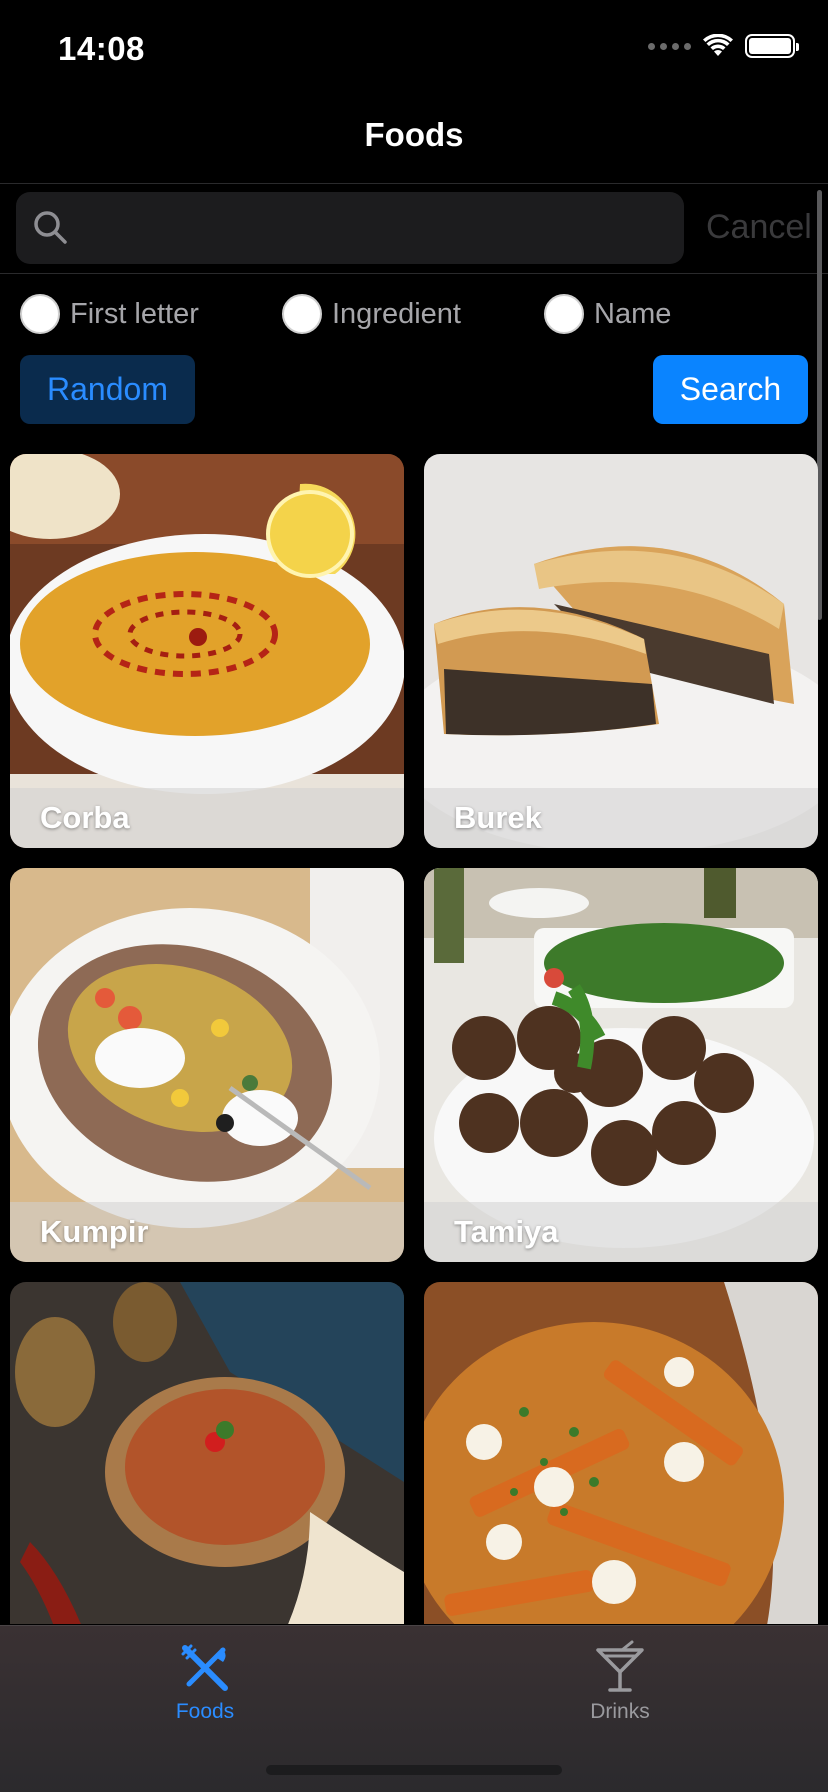  I want to click on search-field, so click(350, 228).